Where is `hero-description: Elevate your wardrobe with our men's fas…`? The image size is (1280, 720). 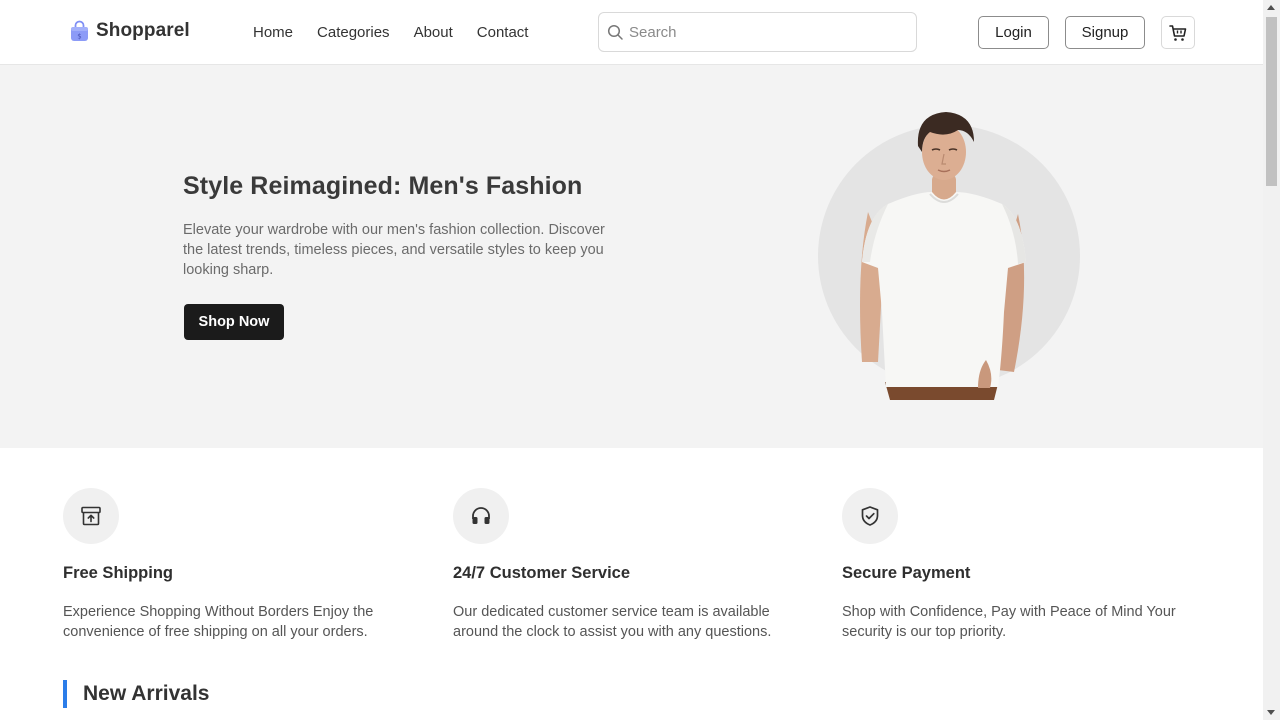
hero-description: Elevate your wardrobe with our men's fas… is located at coordinates (394, 250).